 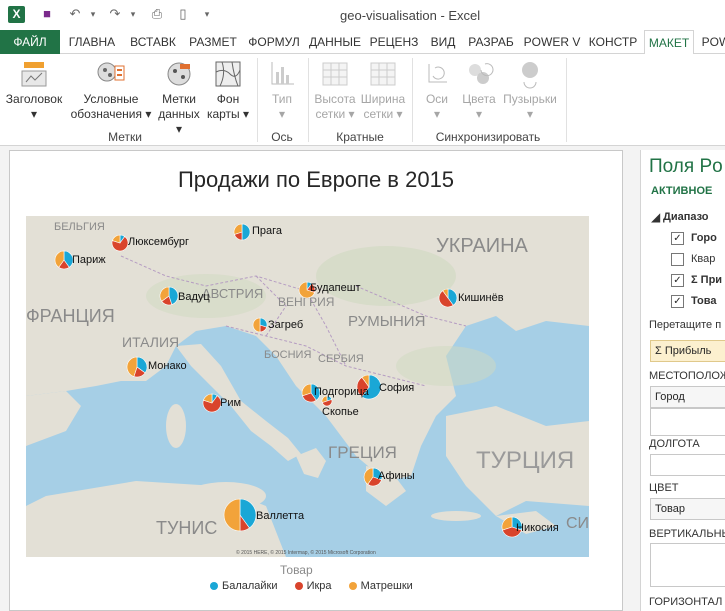 I want to click on chart-title-button: Заголовок ▾, so click(x=34, y=90).